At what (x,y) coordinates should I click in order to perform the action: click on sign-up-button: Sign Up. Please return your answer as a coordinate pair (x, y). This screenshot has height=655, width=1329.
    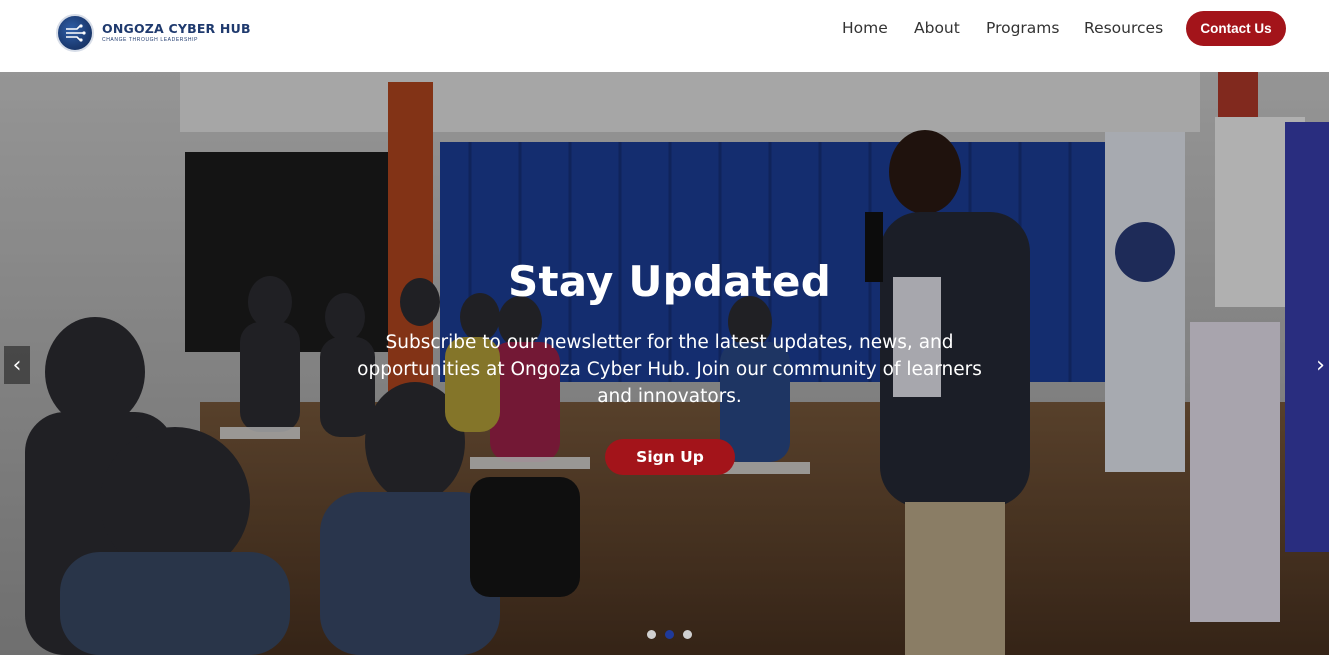
    Looking at the image, I should click on (670, 457).